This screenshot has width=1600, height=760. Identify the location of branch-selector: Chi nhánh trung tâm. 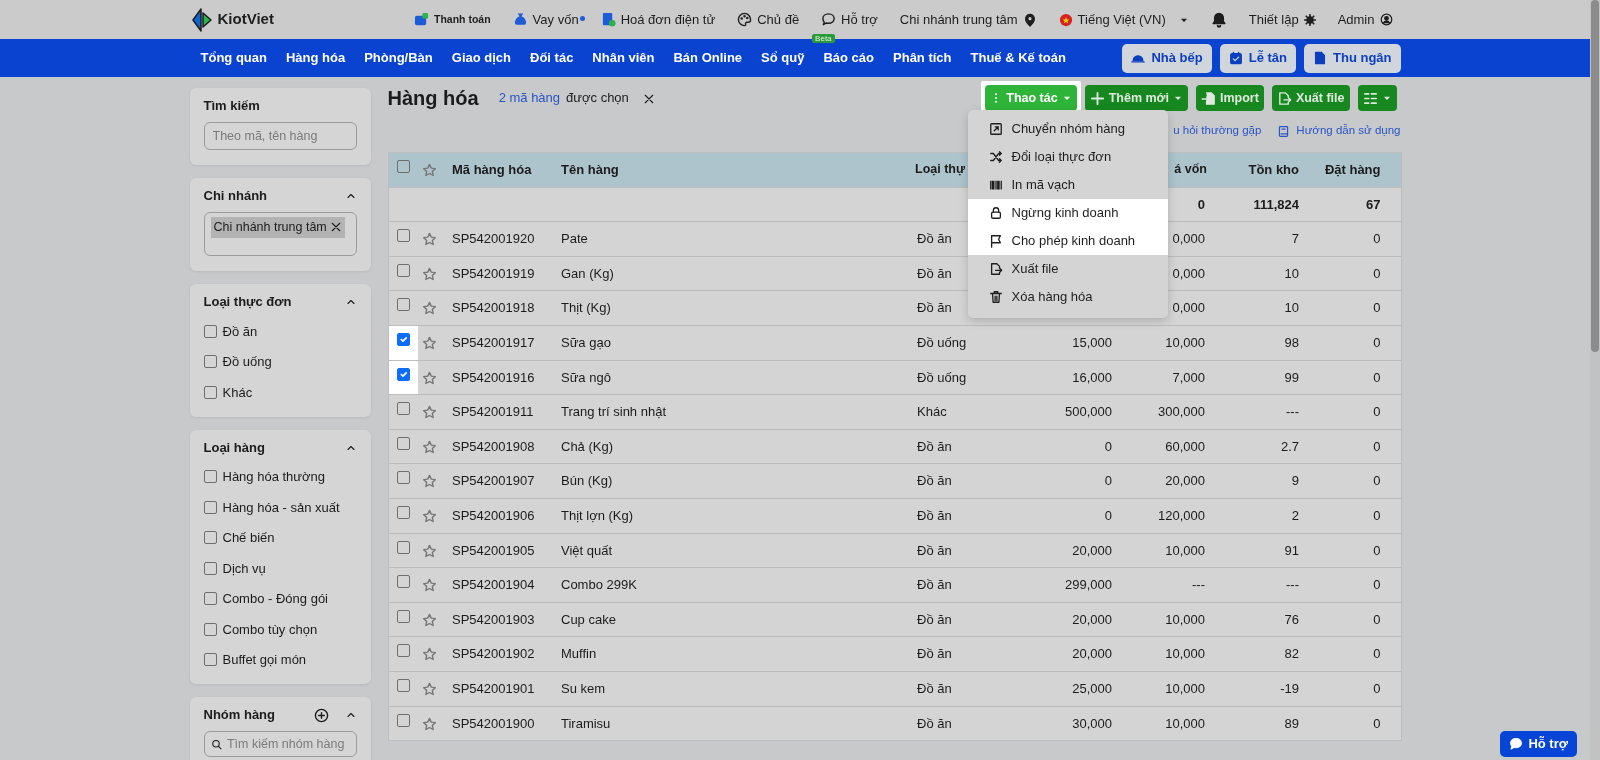
(968, 19).